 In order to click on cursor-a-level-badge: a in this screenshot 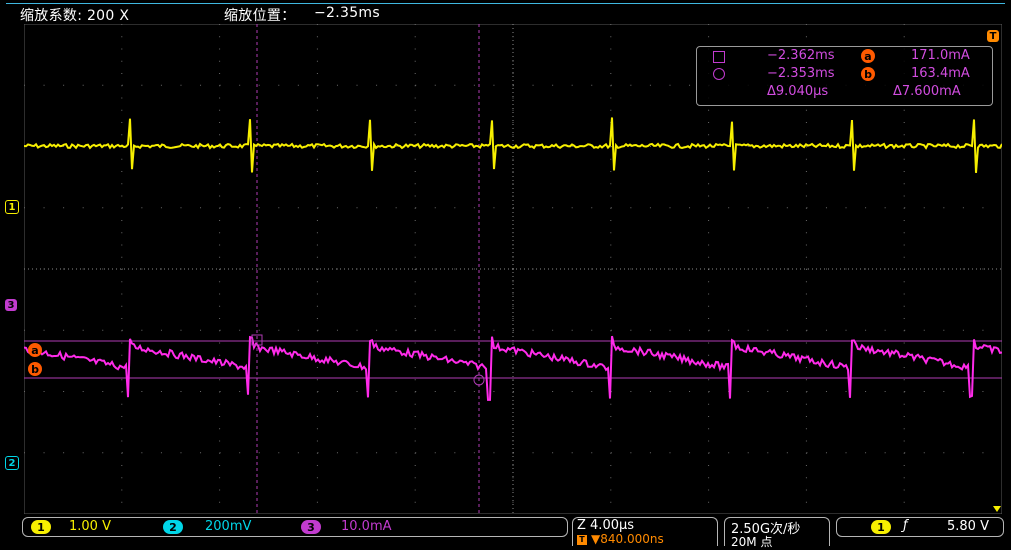, I will do `click(35, 350)`.